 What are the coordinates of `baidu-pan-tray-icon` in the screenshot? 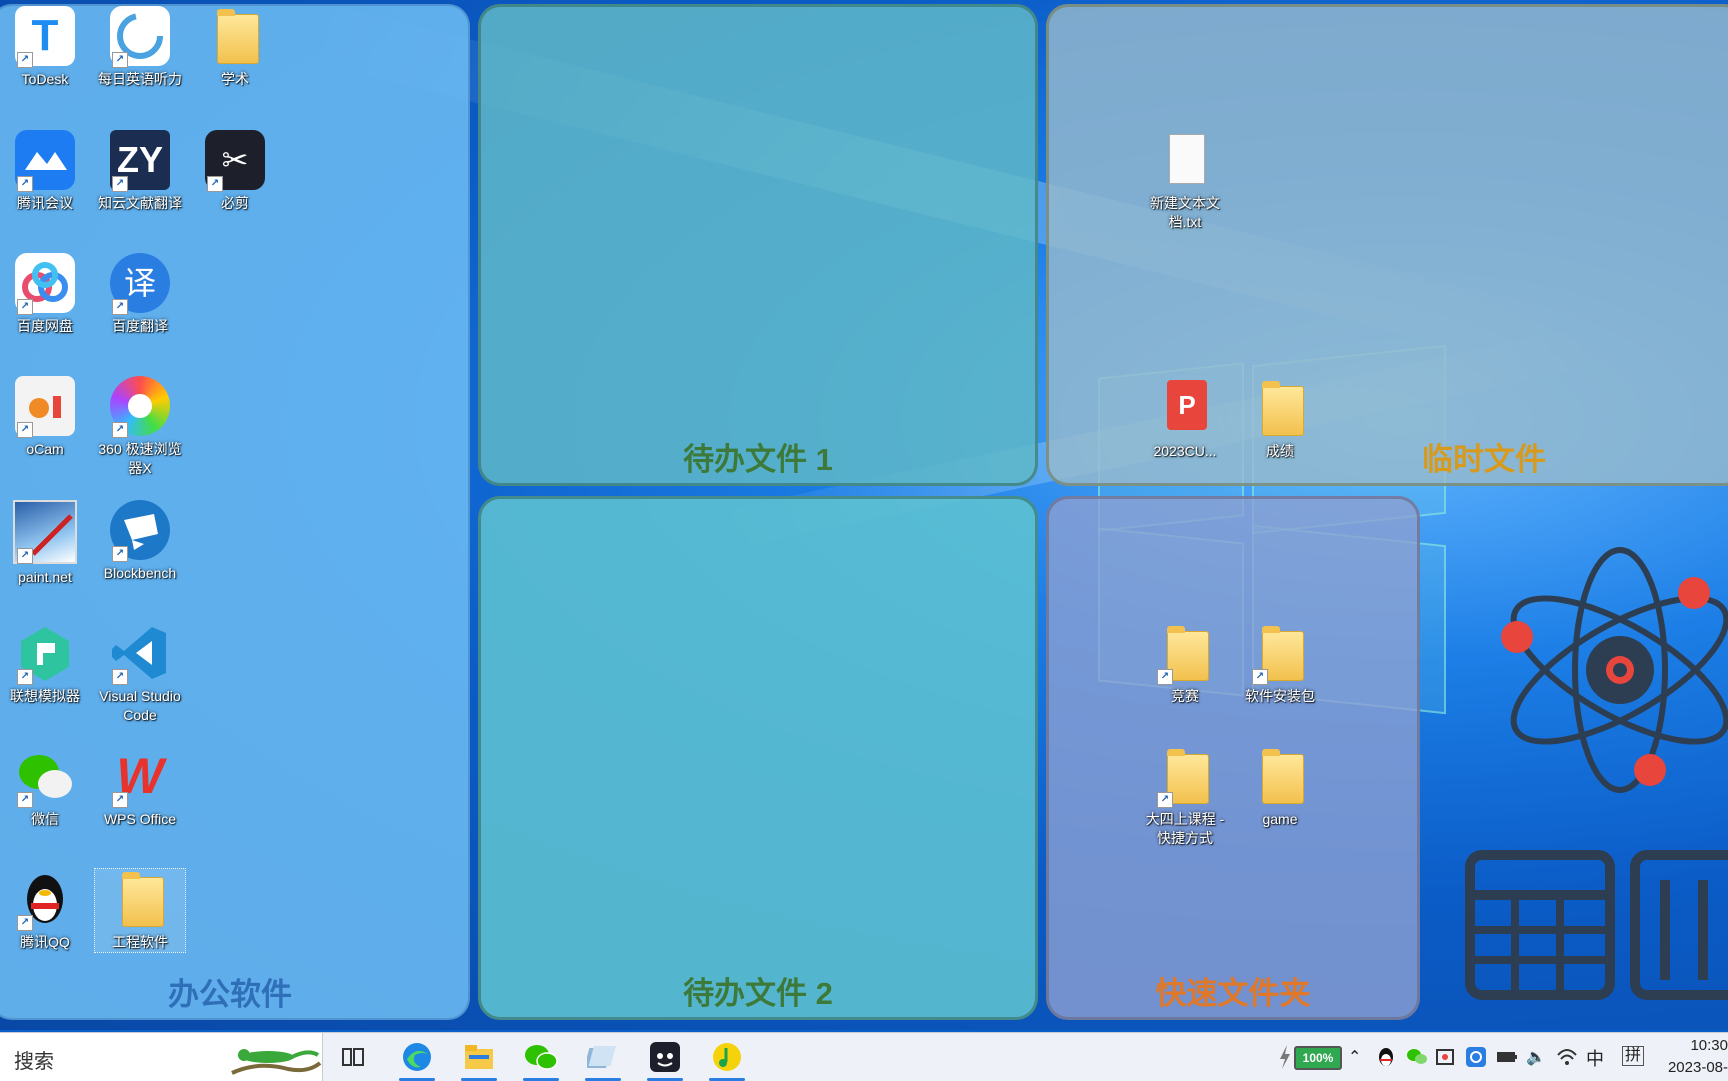 It's located at (1476, 1057).